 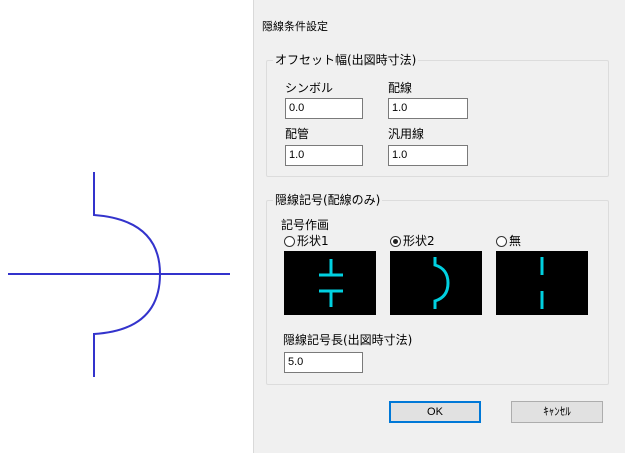 I want to click on symbol-label: シンボル, so click(x=309, y=88).